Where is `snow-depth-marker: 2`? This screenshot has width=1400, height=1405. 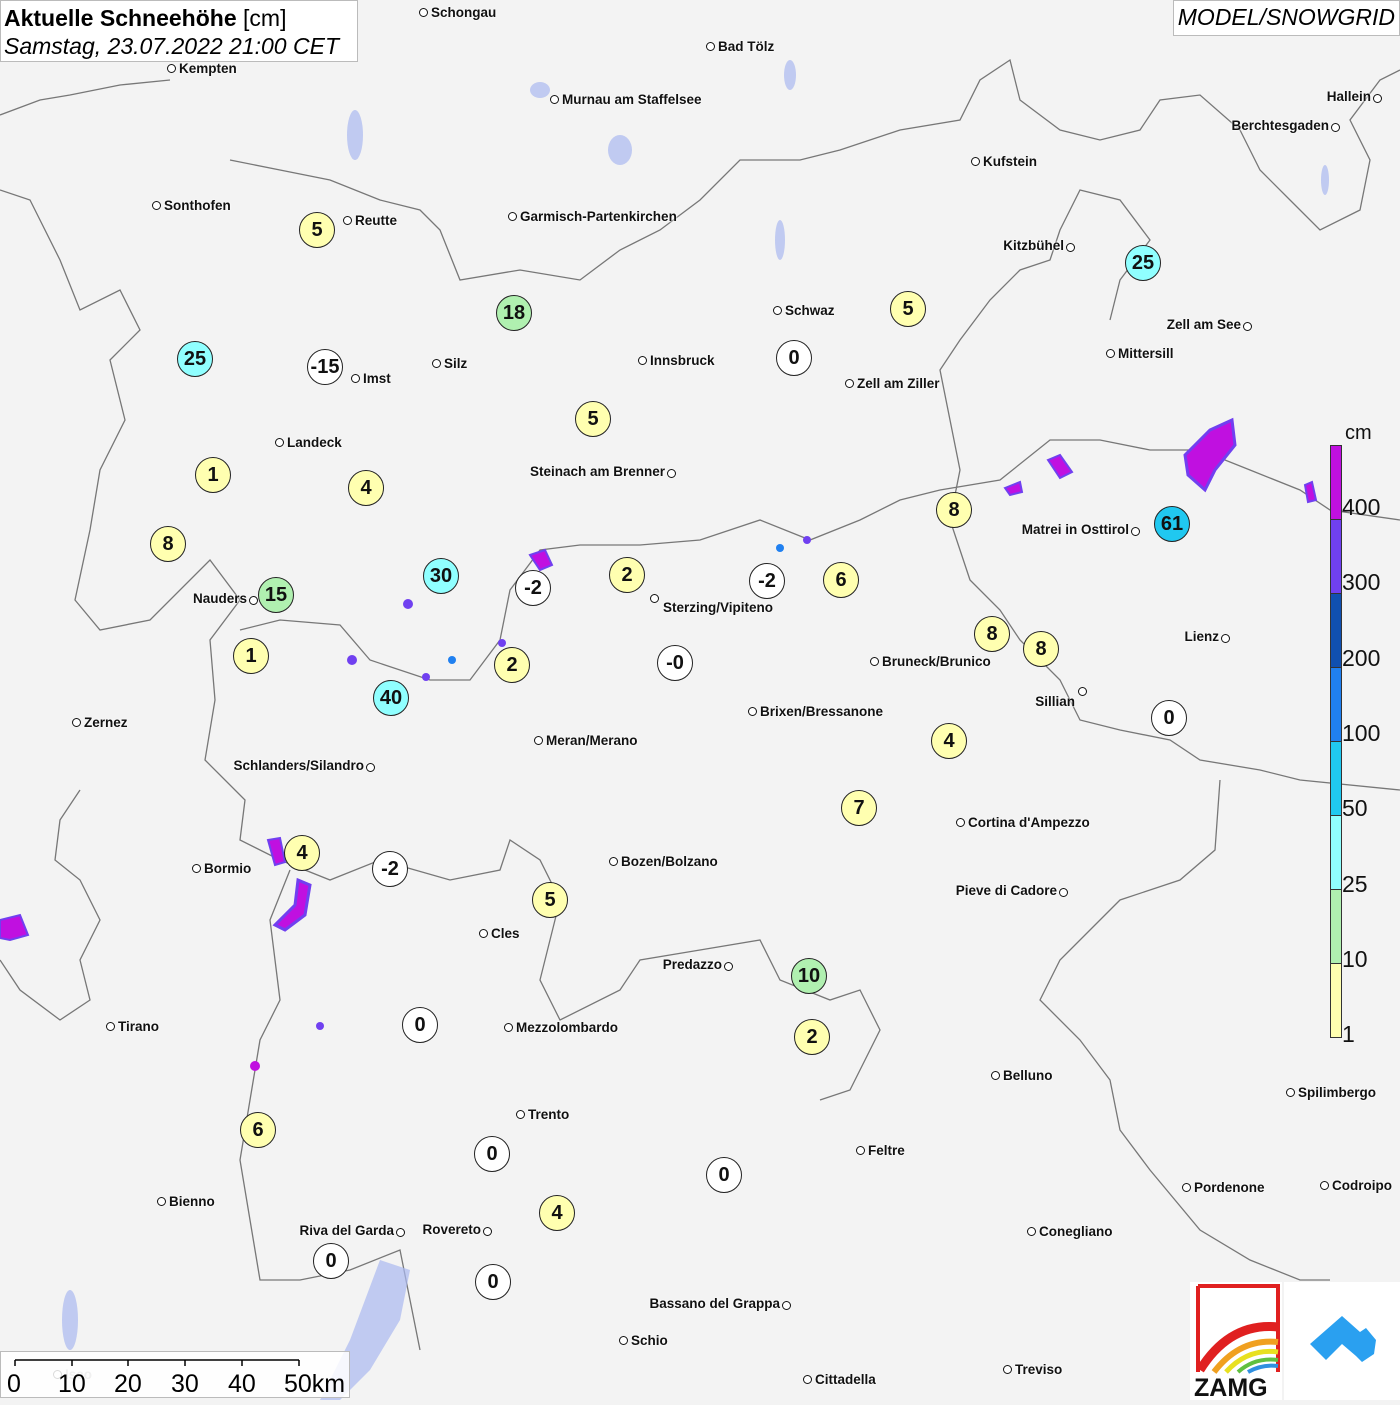
snow-depth-marker: 2 is located at coordinates (512, 665).